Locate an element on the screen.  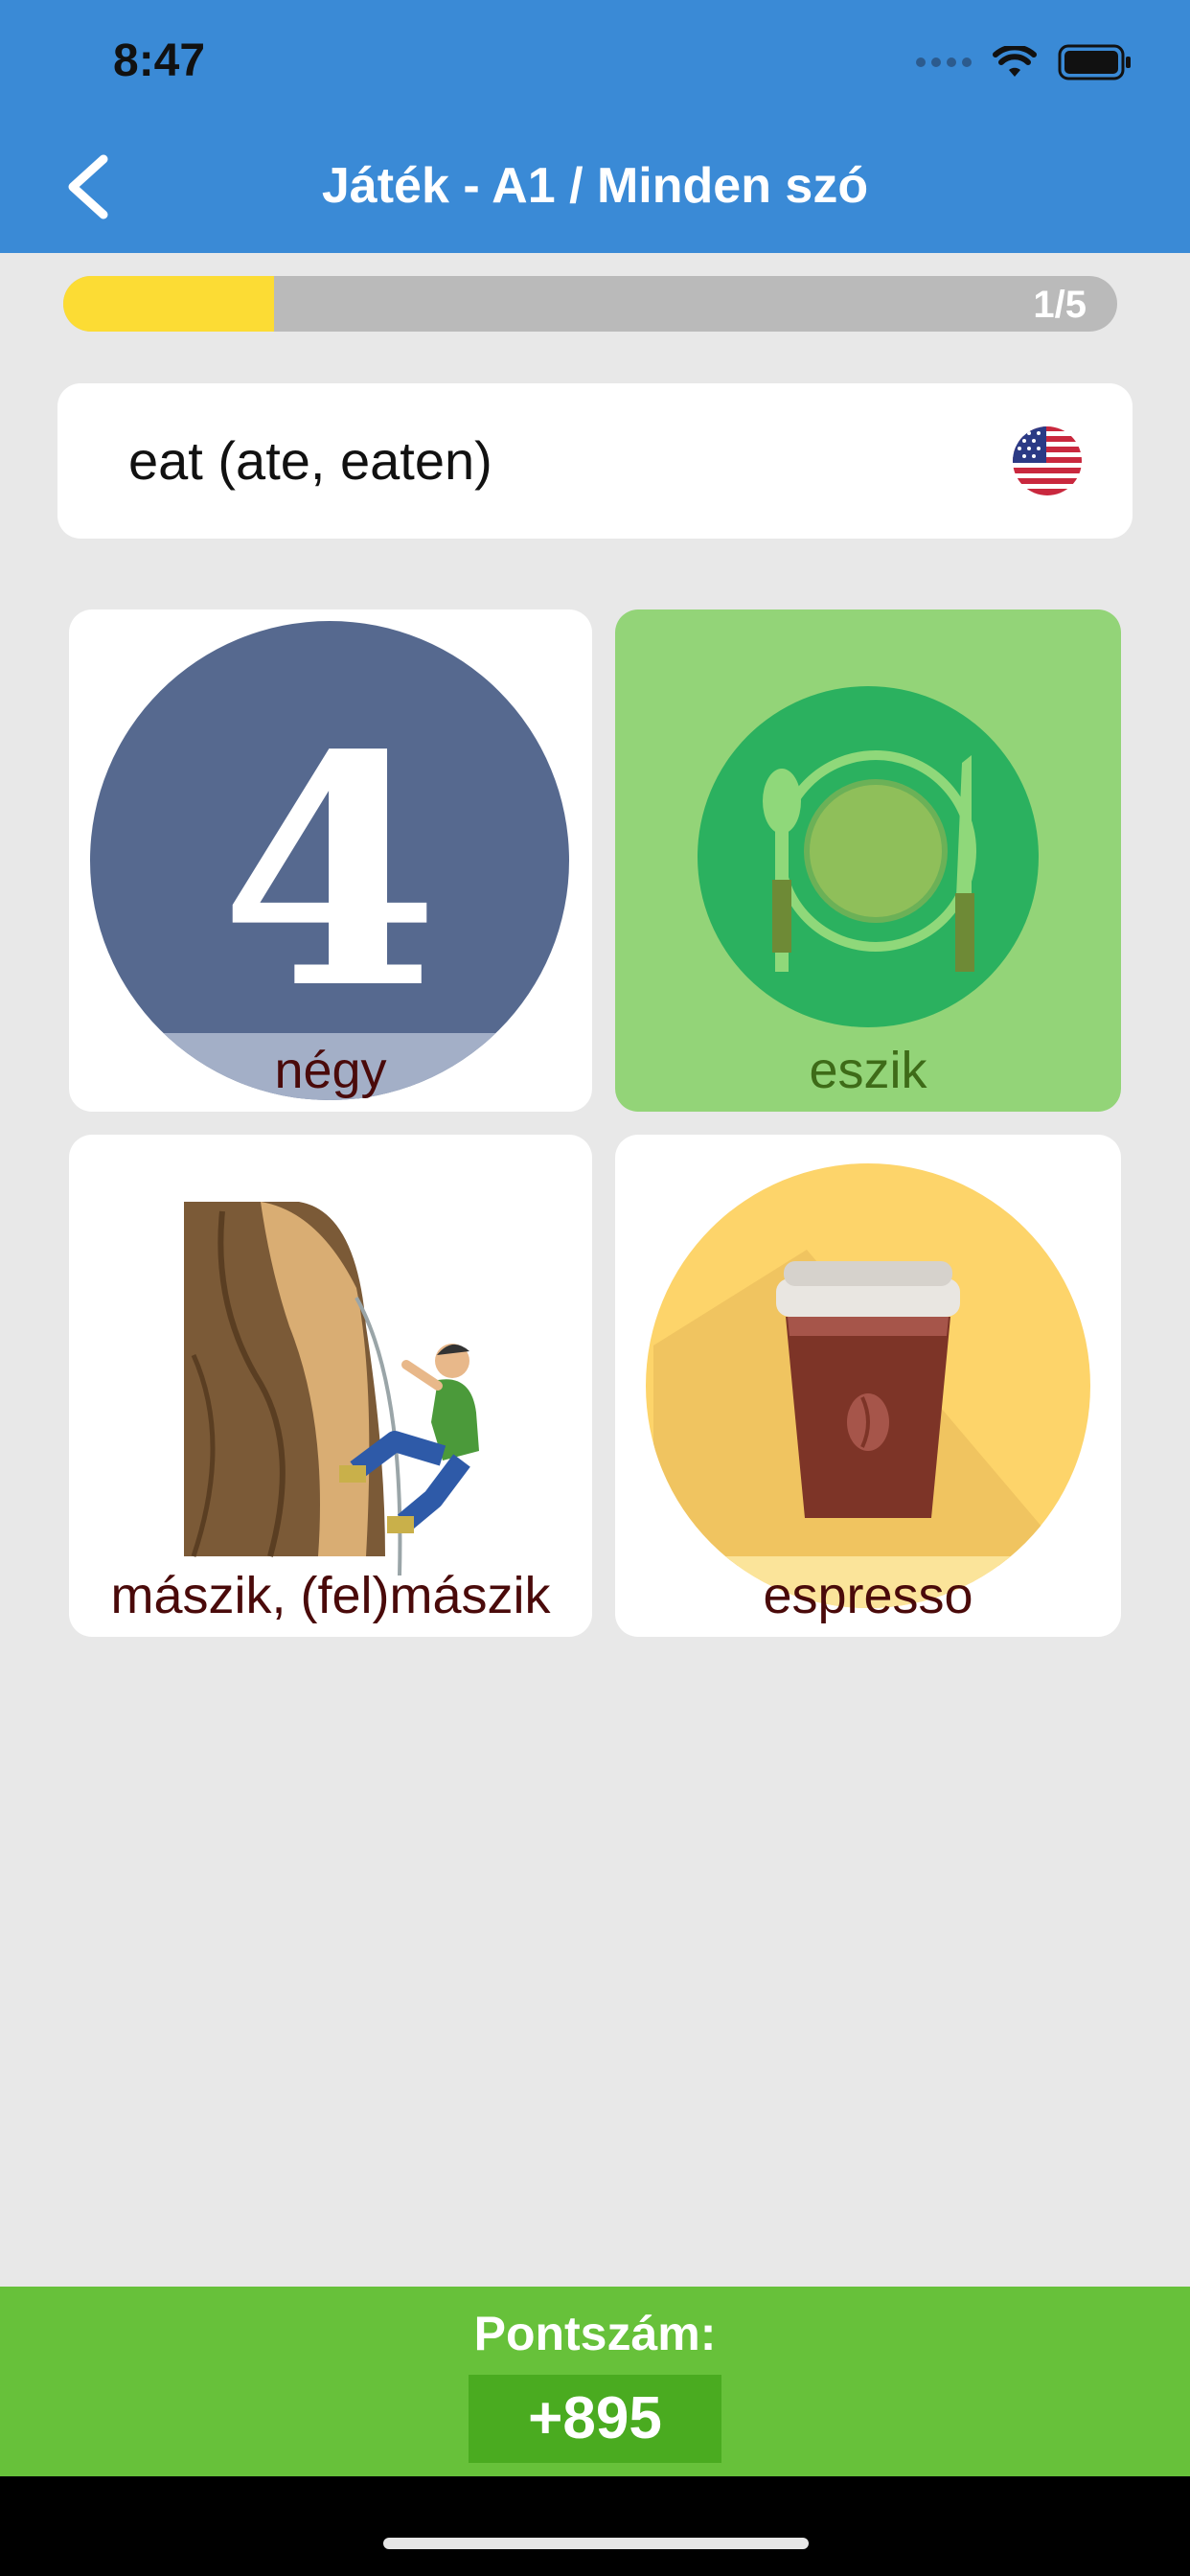
answer-card-maszik: mászik, (fel)mászik is located at coordinates (331, 1386).